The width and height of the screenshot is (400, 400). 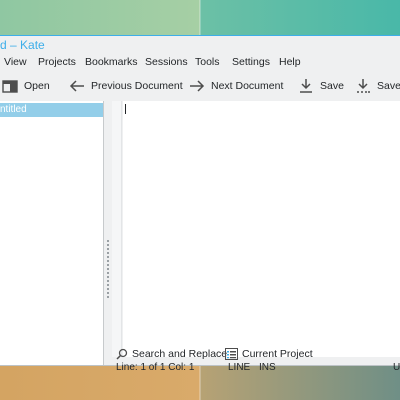 What do you see at coordinates (197, 86) in the screenshot?
I see `arrow-right-icon` at bounding box center [197, 86].